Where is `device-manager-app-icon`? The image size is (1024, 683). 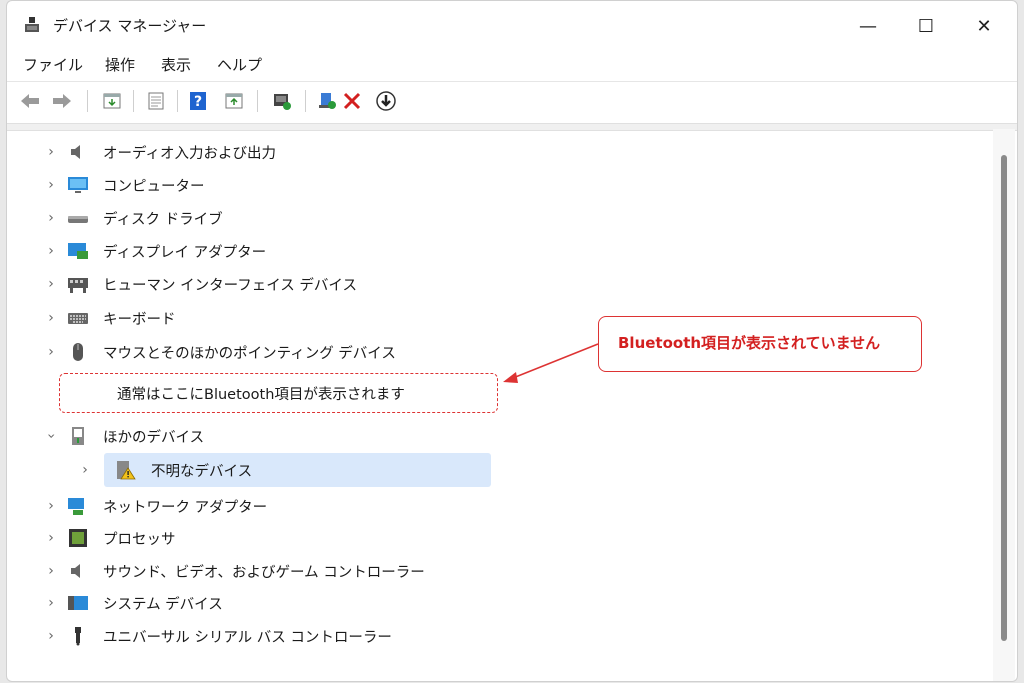
device-manager-app-icon is located at coordinates (32, 24).